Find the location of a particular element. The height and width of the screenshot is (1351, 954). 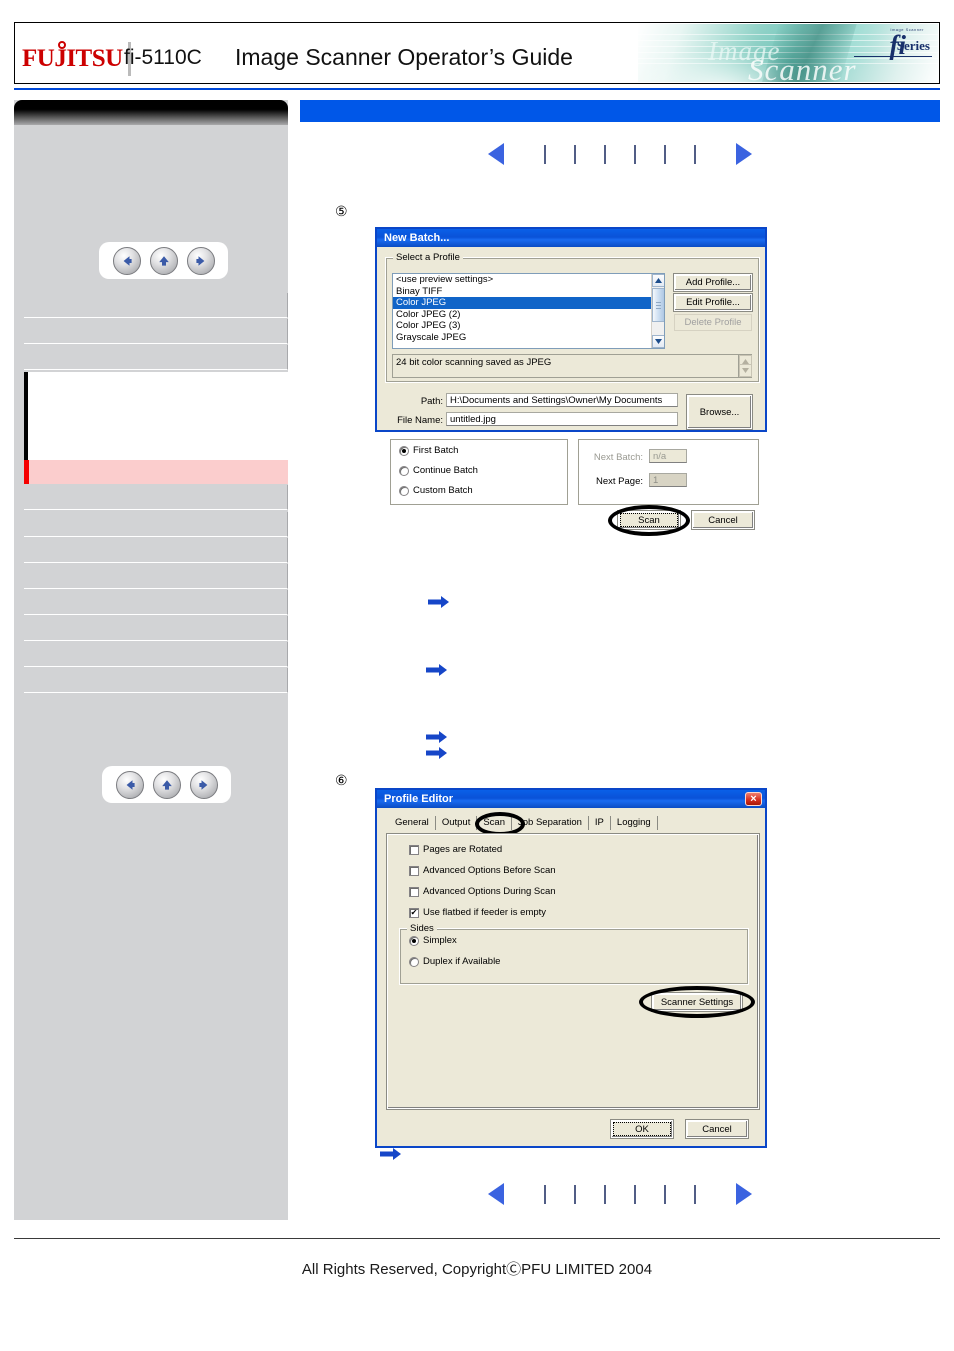

scanner-settings-label: Scanner Settings is located at coordinates (697, 1002).